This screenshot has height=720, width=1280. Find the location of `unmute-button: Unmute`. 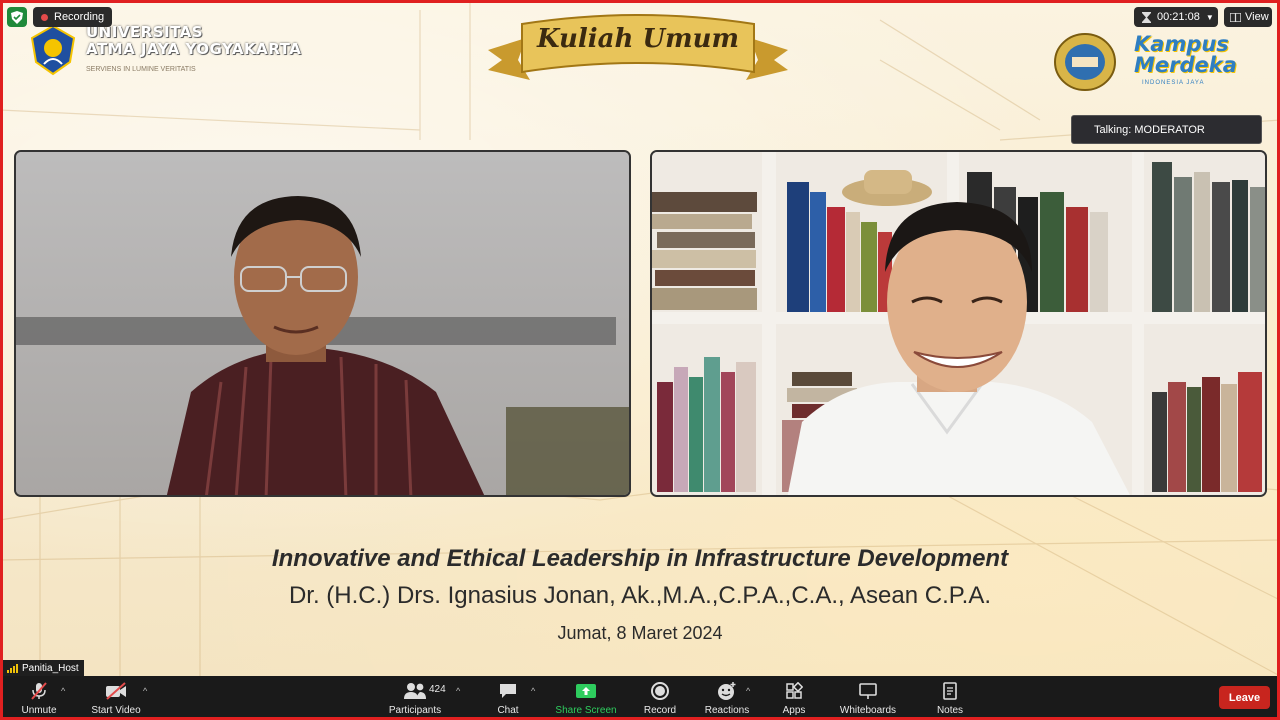

unmute-button: Unmute is located at coordinates (39, 698).